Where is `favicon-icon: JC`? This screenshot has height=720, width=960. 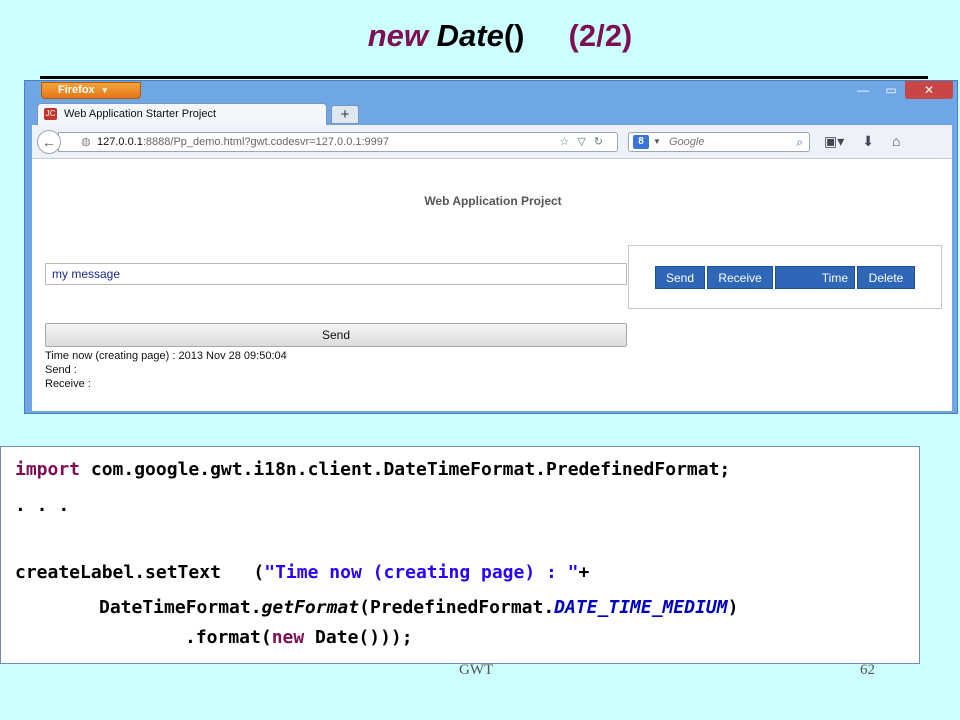 favicon-icon: JC is located at coordinates (50, 114).